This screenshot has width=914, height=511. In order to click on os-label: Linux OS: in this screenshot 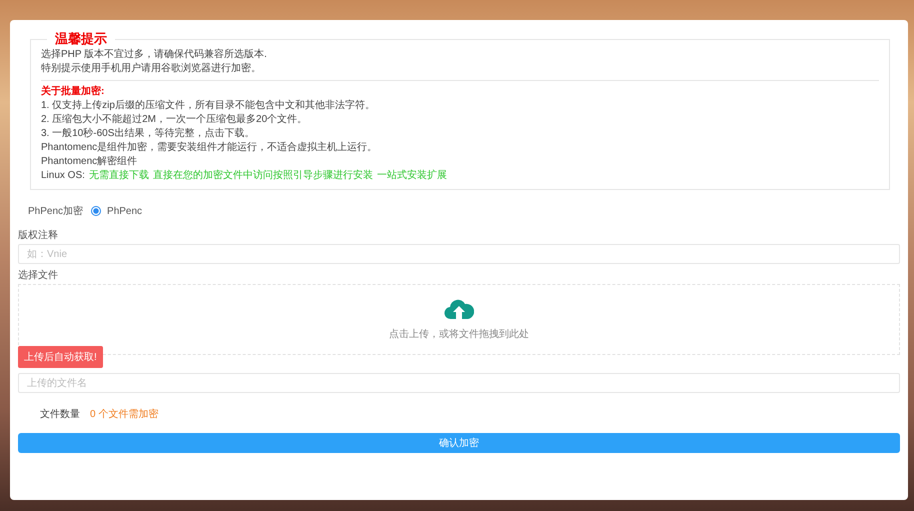, I will do `click(63, 176)`.